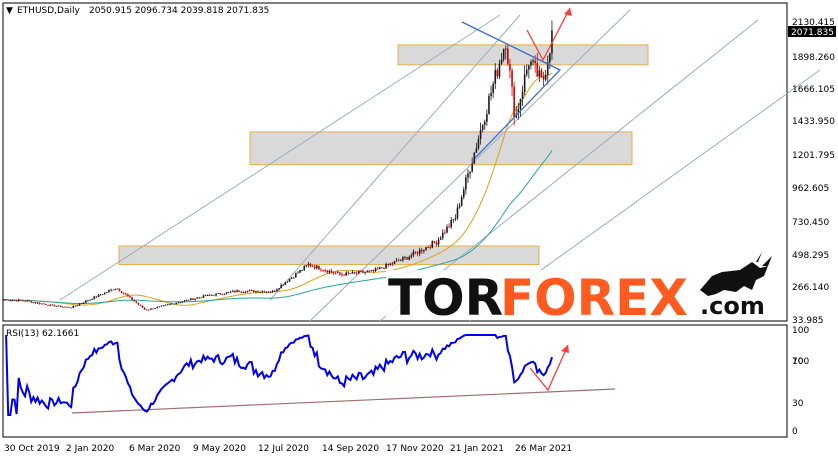  Describe the element at coordinates (283, 449) in the screenshot. I see `date-tick: 12 Jul 2020` at that location.